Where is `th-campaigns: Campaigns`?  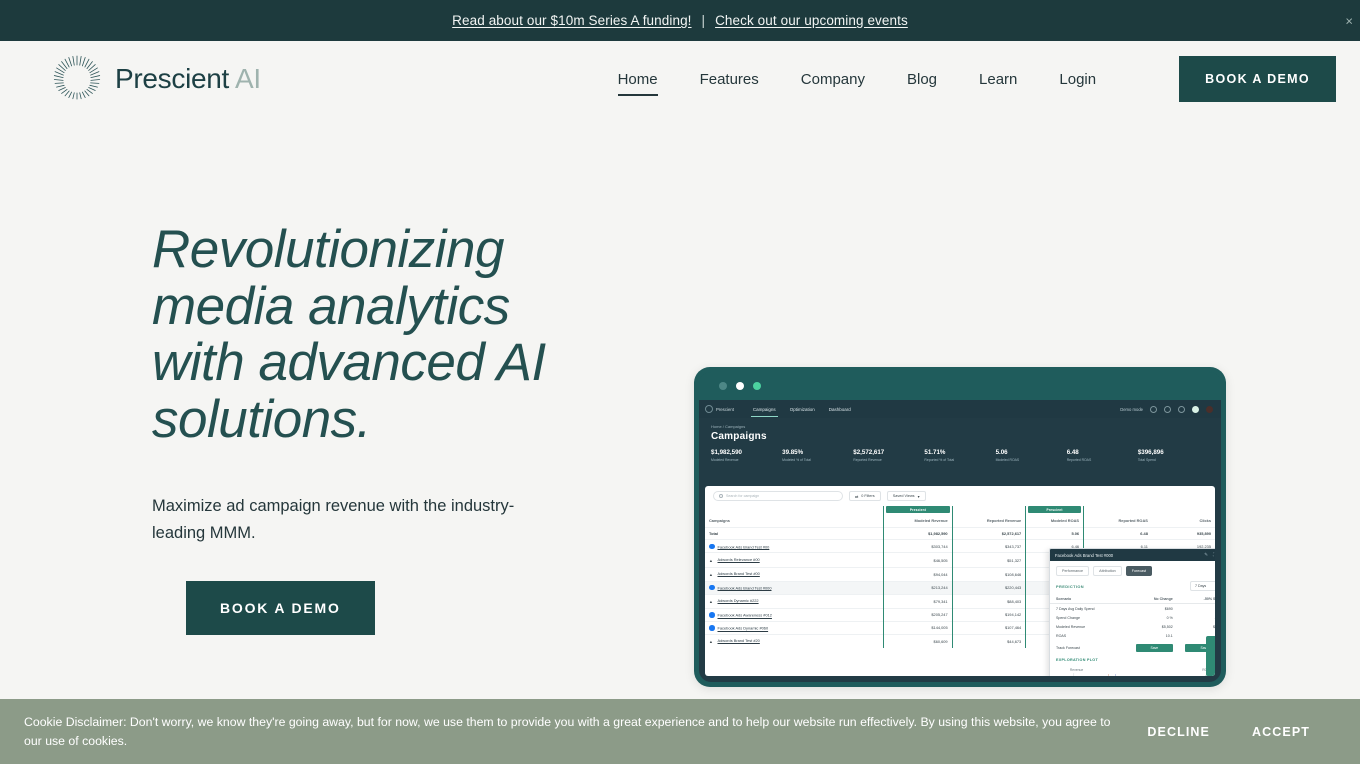
th-campaigns: Campaigns is located at coordinates (794, 521).